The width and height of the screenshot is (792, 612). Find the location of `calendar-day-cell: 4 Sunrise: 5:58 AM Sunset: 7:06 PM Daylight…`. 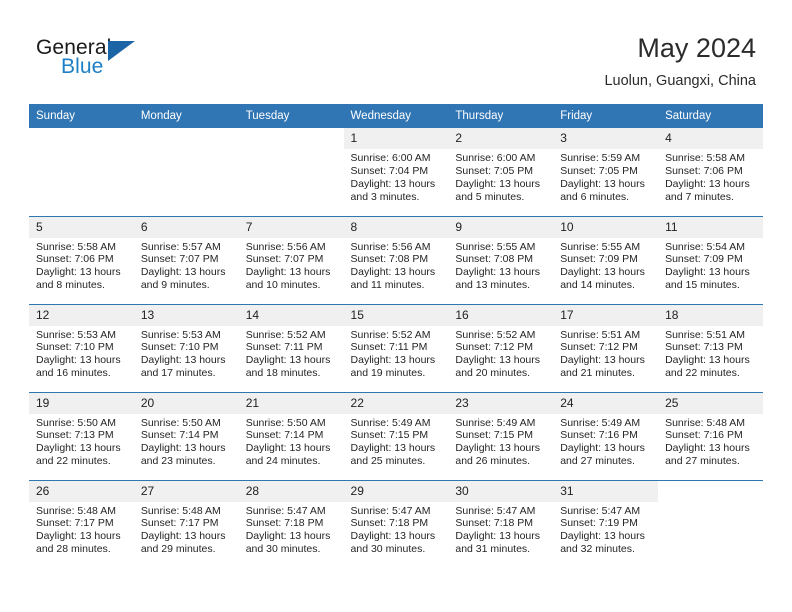

calendar-day-cell: 4 Sunrise: 5:58 AM Sunset: 7:06 PM Daylight… is located at coordinates (710, 172).